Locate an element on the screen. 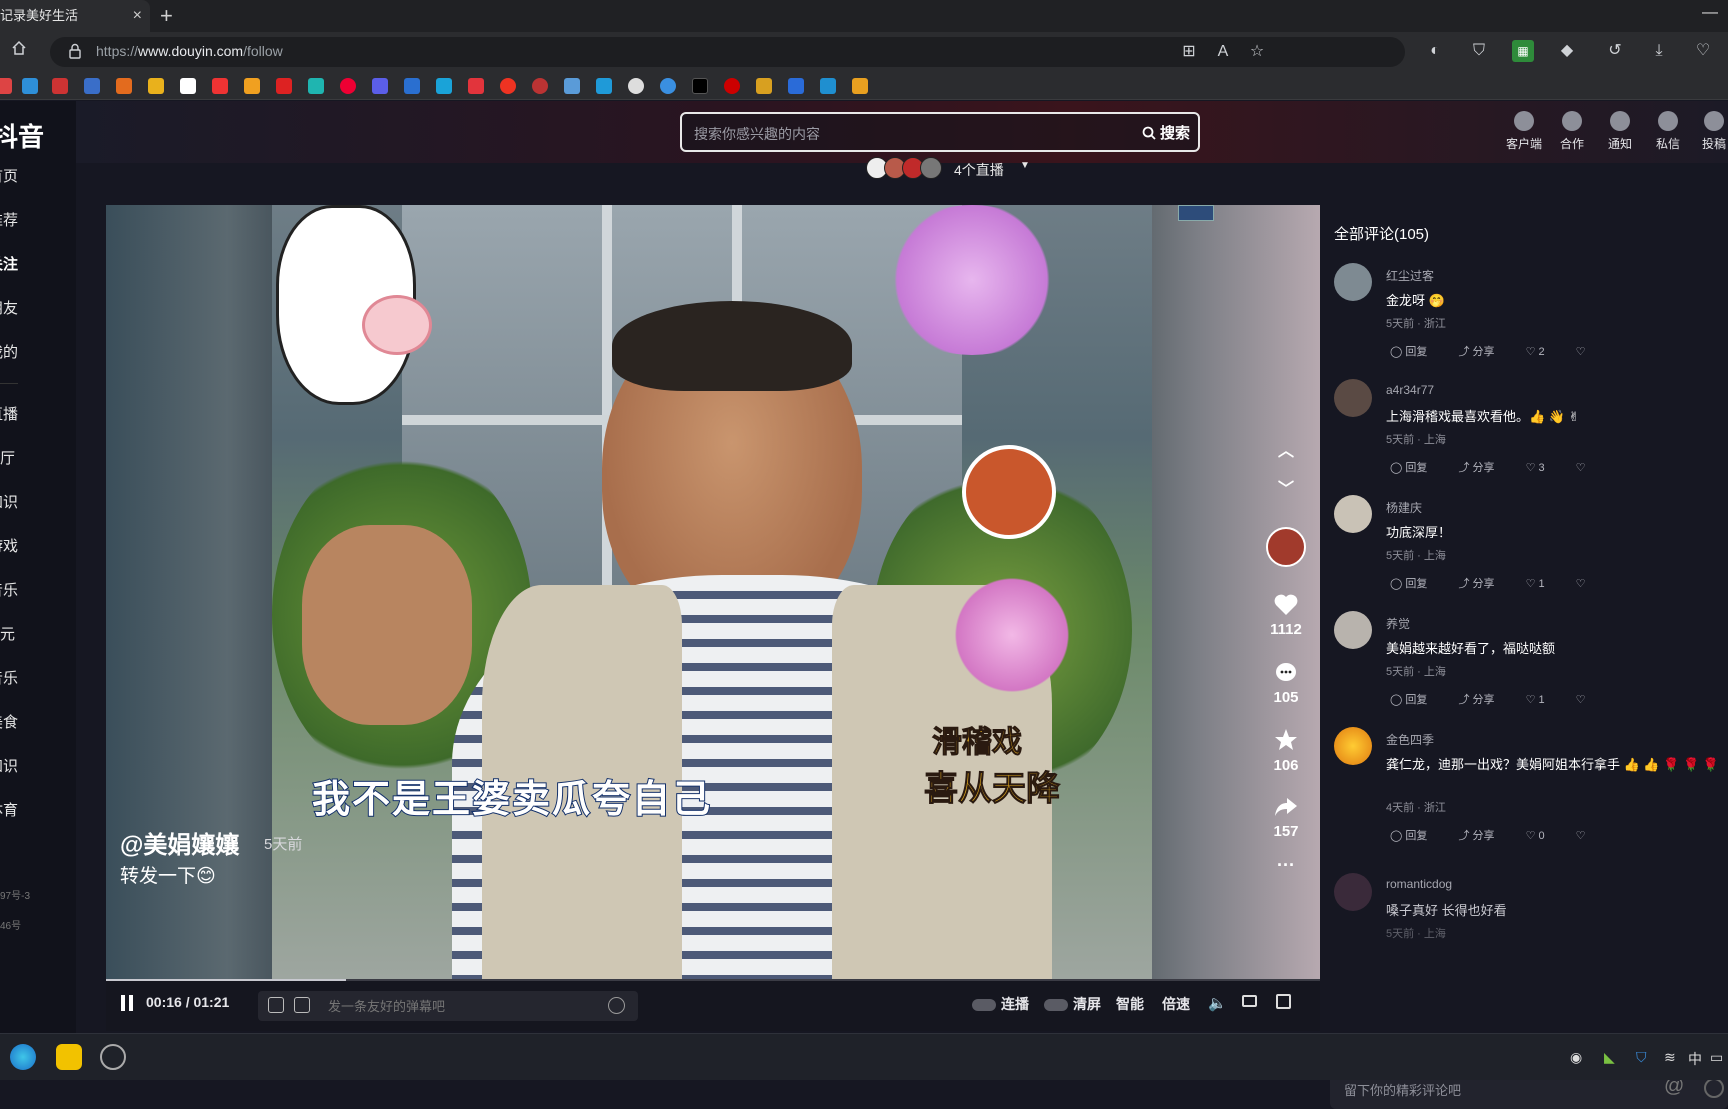 The width and height of the screenshot is (1728, 1109). sidebar-item-music: 音乐 is located at coordinates (9, 677).